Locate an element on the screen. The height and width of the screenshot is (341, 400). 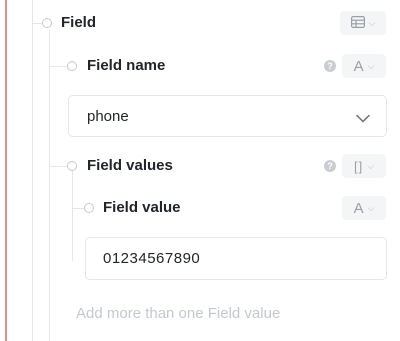
field-values-type-button: [] ⌵ is located at coordinates (364, 166).